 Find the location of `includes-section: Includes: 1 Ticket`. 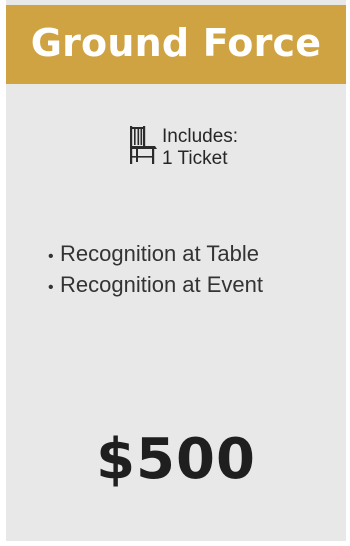

includes-section: Includes: 1 Ticket is located at coordinates (181, 147).